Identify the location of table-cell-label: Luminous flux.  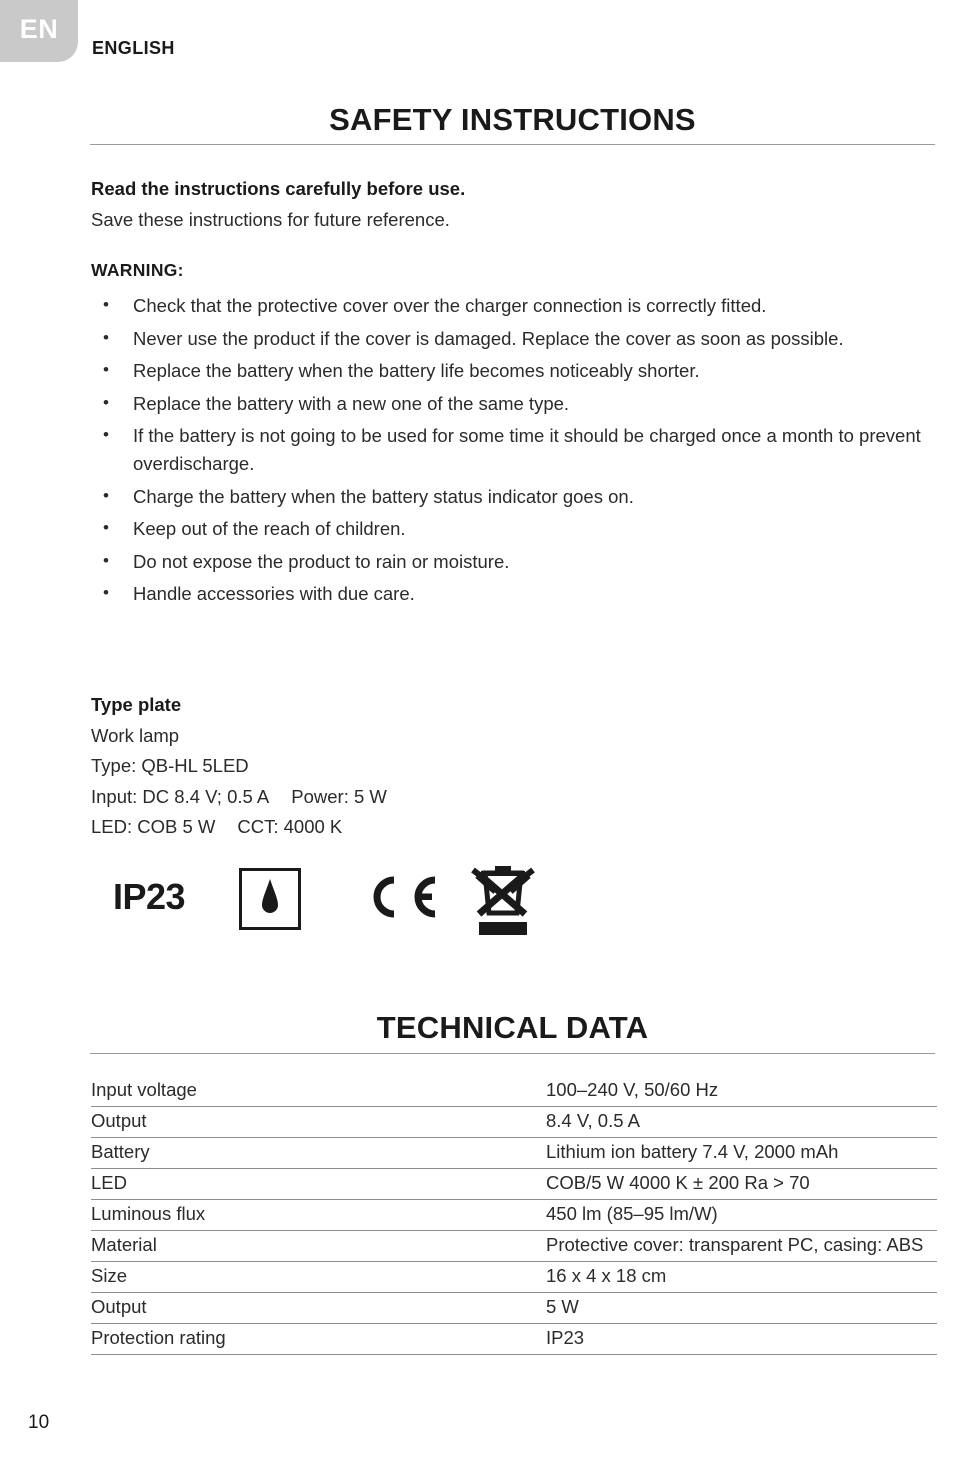
(318, 1215).